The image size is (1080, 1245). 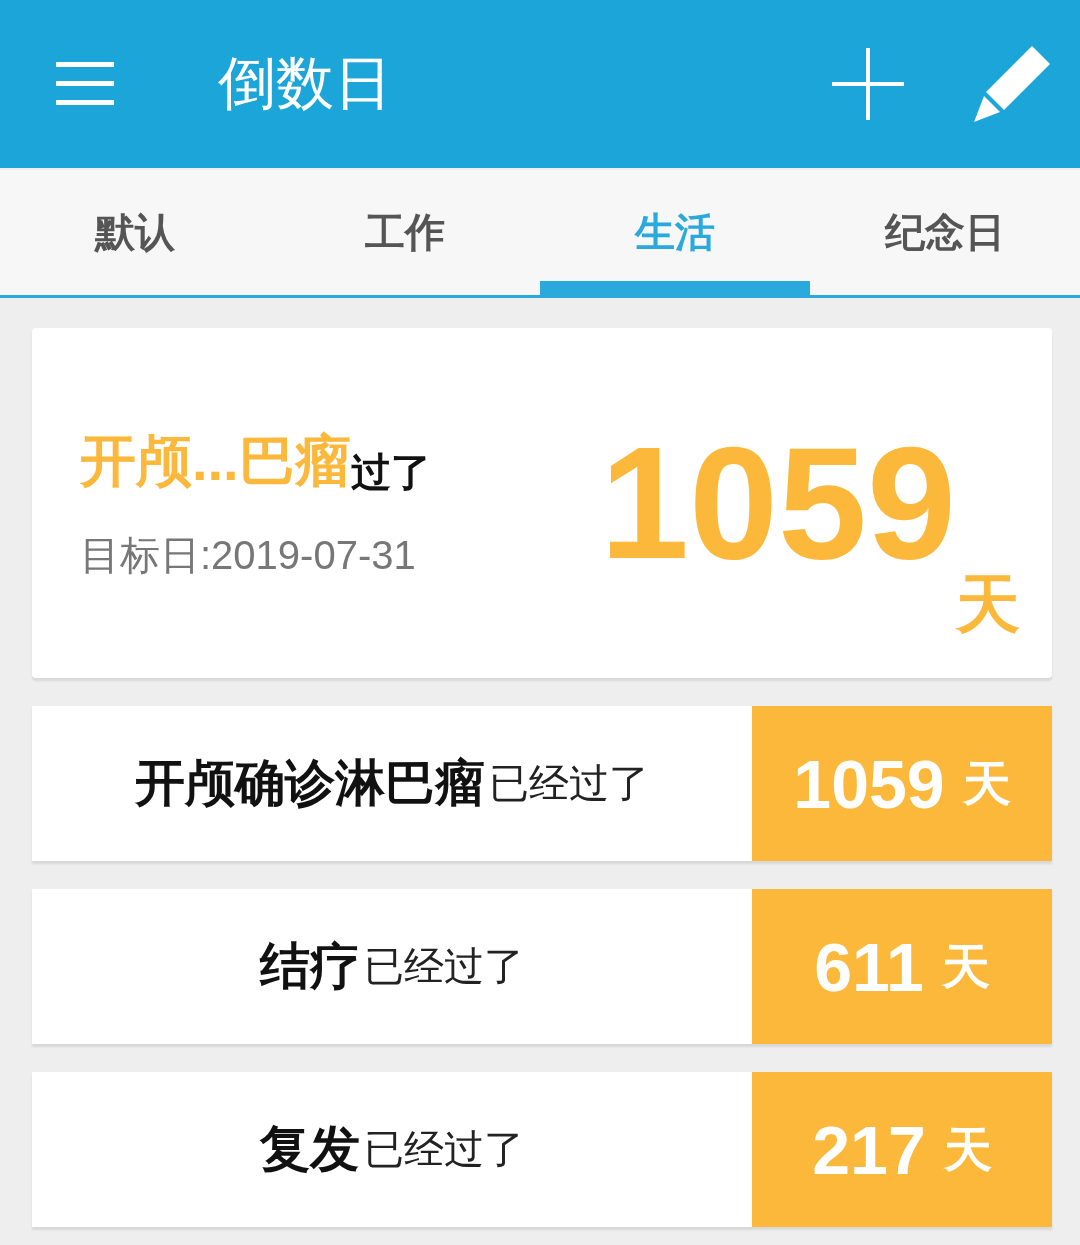 What do you see at coordinates (310, 1149) in the screenshot?
I see `event-name: 复发` at bounding box center [310, 1149].